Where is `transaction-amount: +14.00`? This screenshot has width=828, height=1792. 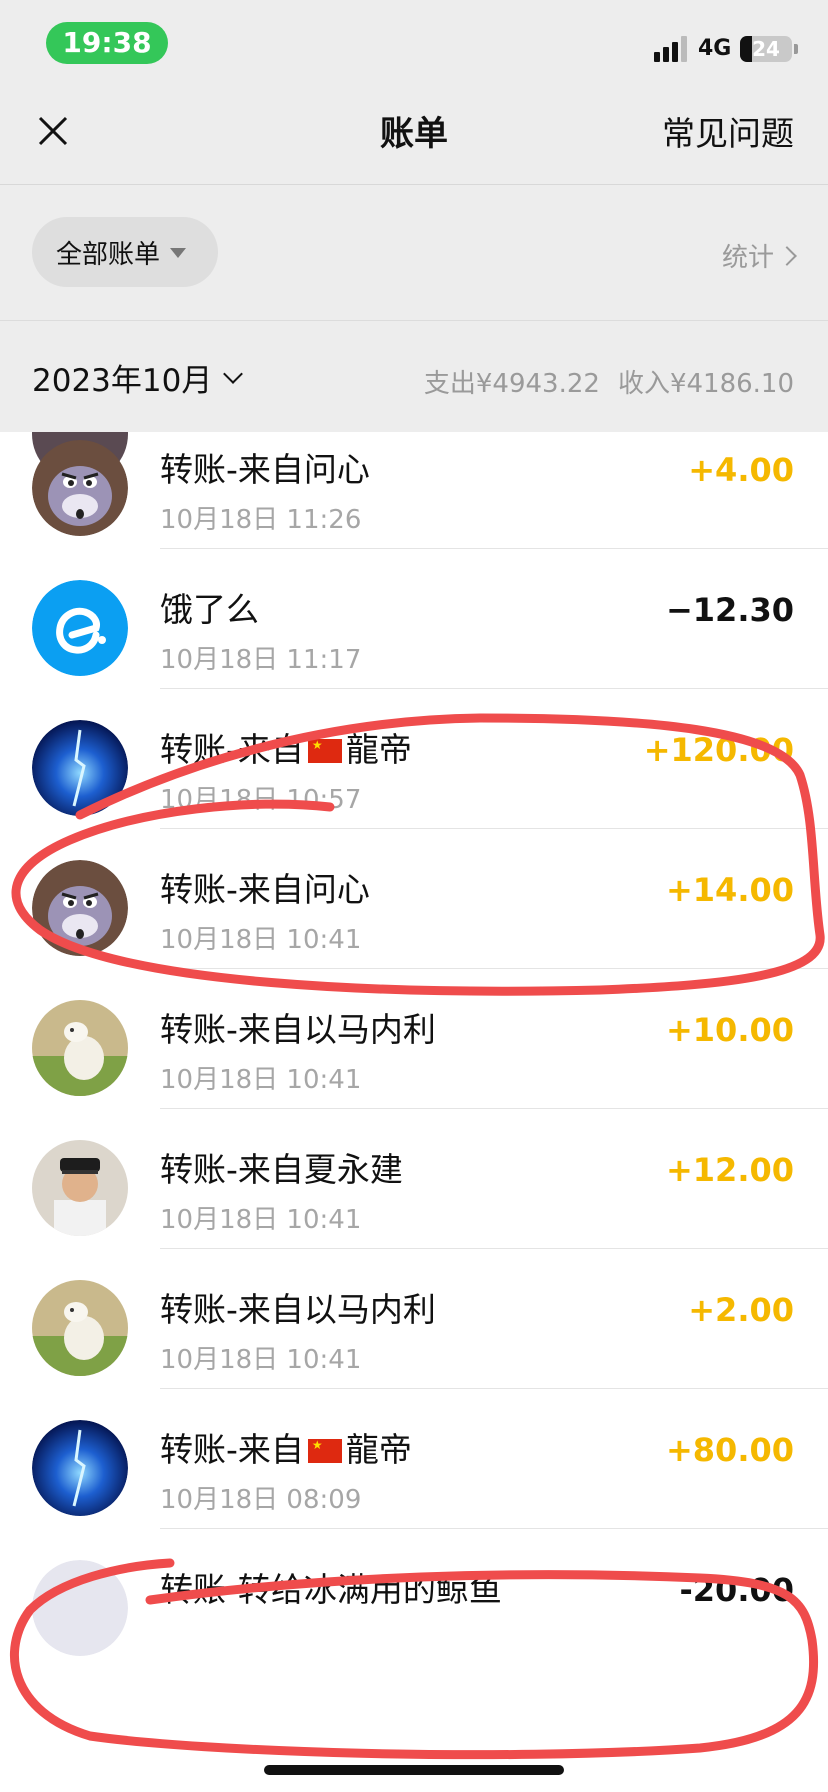
transaction-amount: +14.00 is located at coordinates (729, 890).